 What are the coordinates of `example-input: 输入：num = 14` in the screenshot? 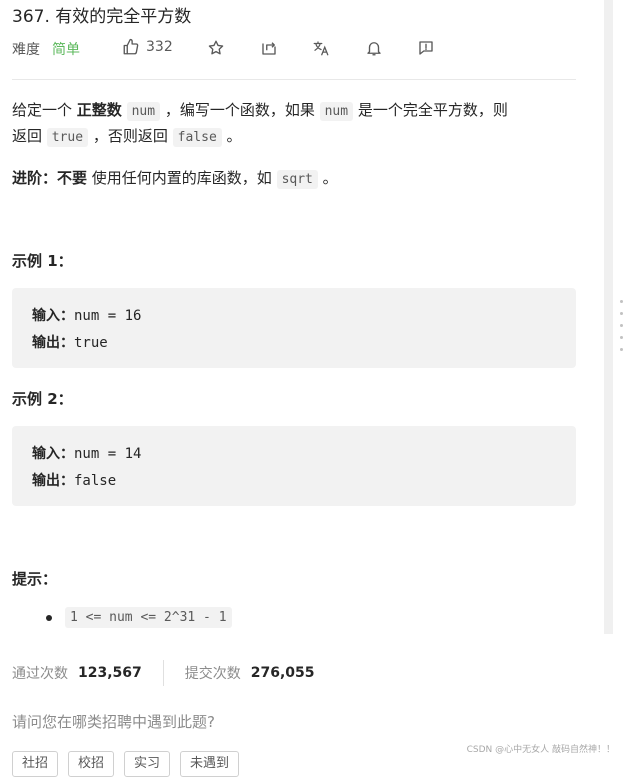 It's located at (86, 453).